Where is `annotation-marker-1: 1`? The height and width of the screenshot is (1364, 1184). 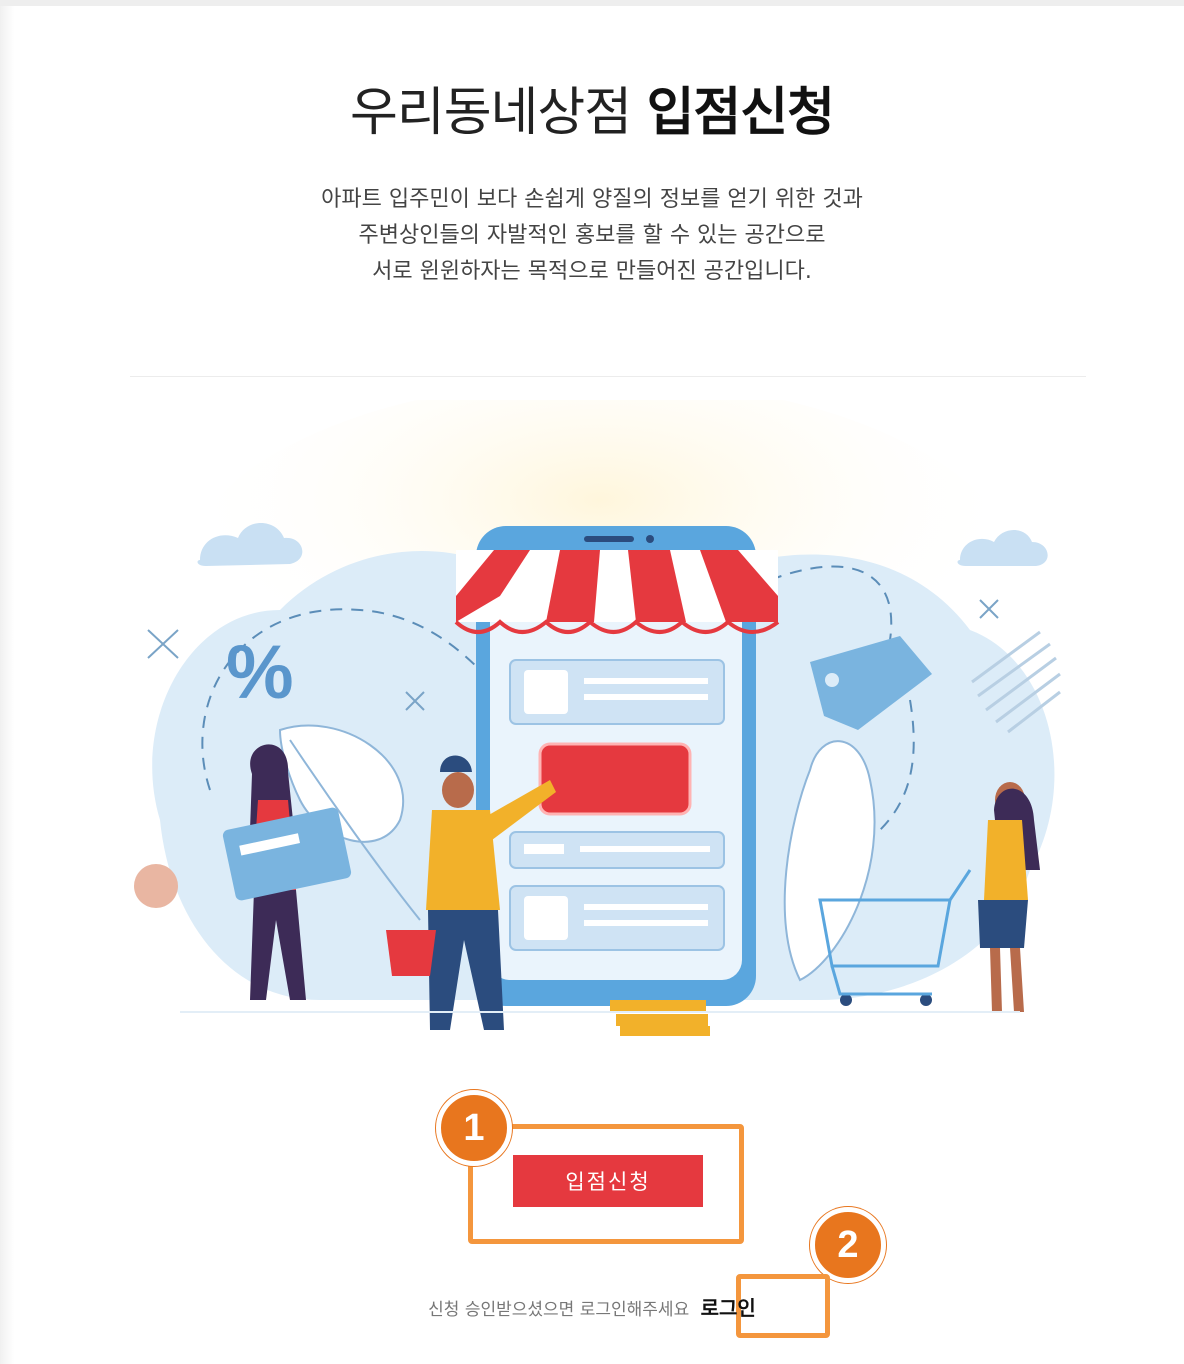 annotation-marker-1: 1 is located at coordinates (474, 1128).